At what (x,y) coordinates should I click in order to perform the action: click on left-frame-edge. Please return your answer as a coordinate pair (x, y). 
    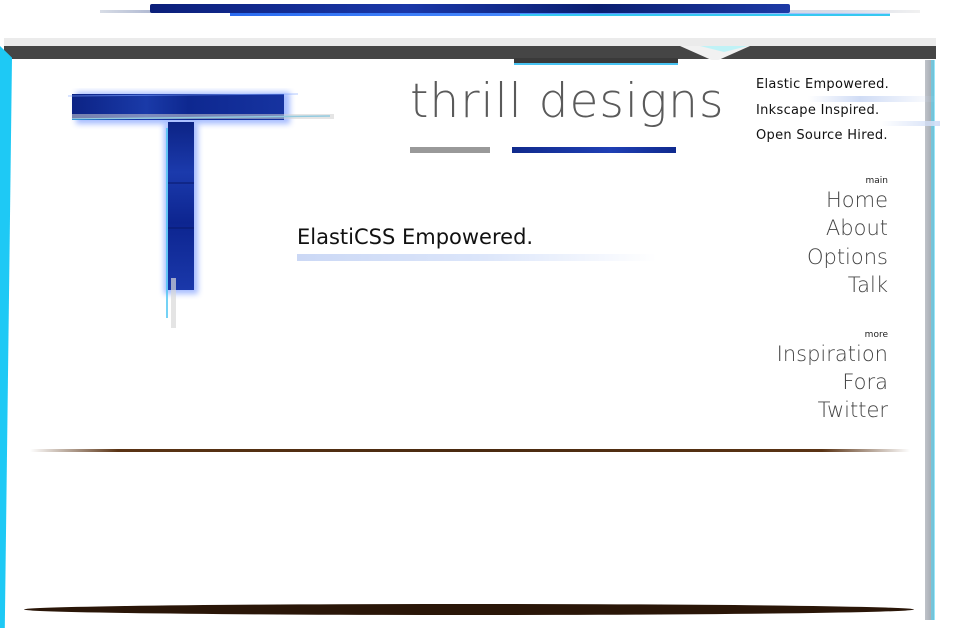
    Looking at the image, I should click on (6, 337).